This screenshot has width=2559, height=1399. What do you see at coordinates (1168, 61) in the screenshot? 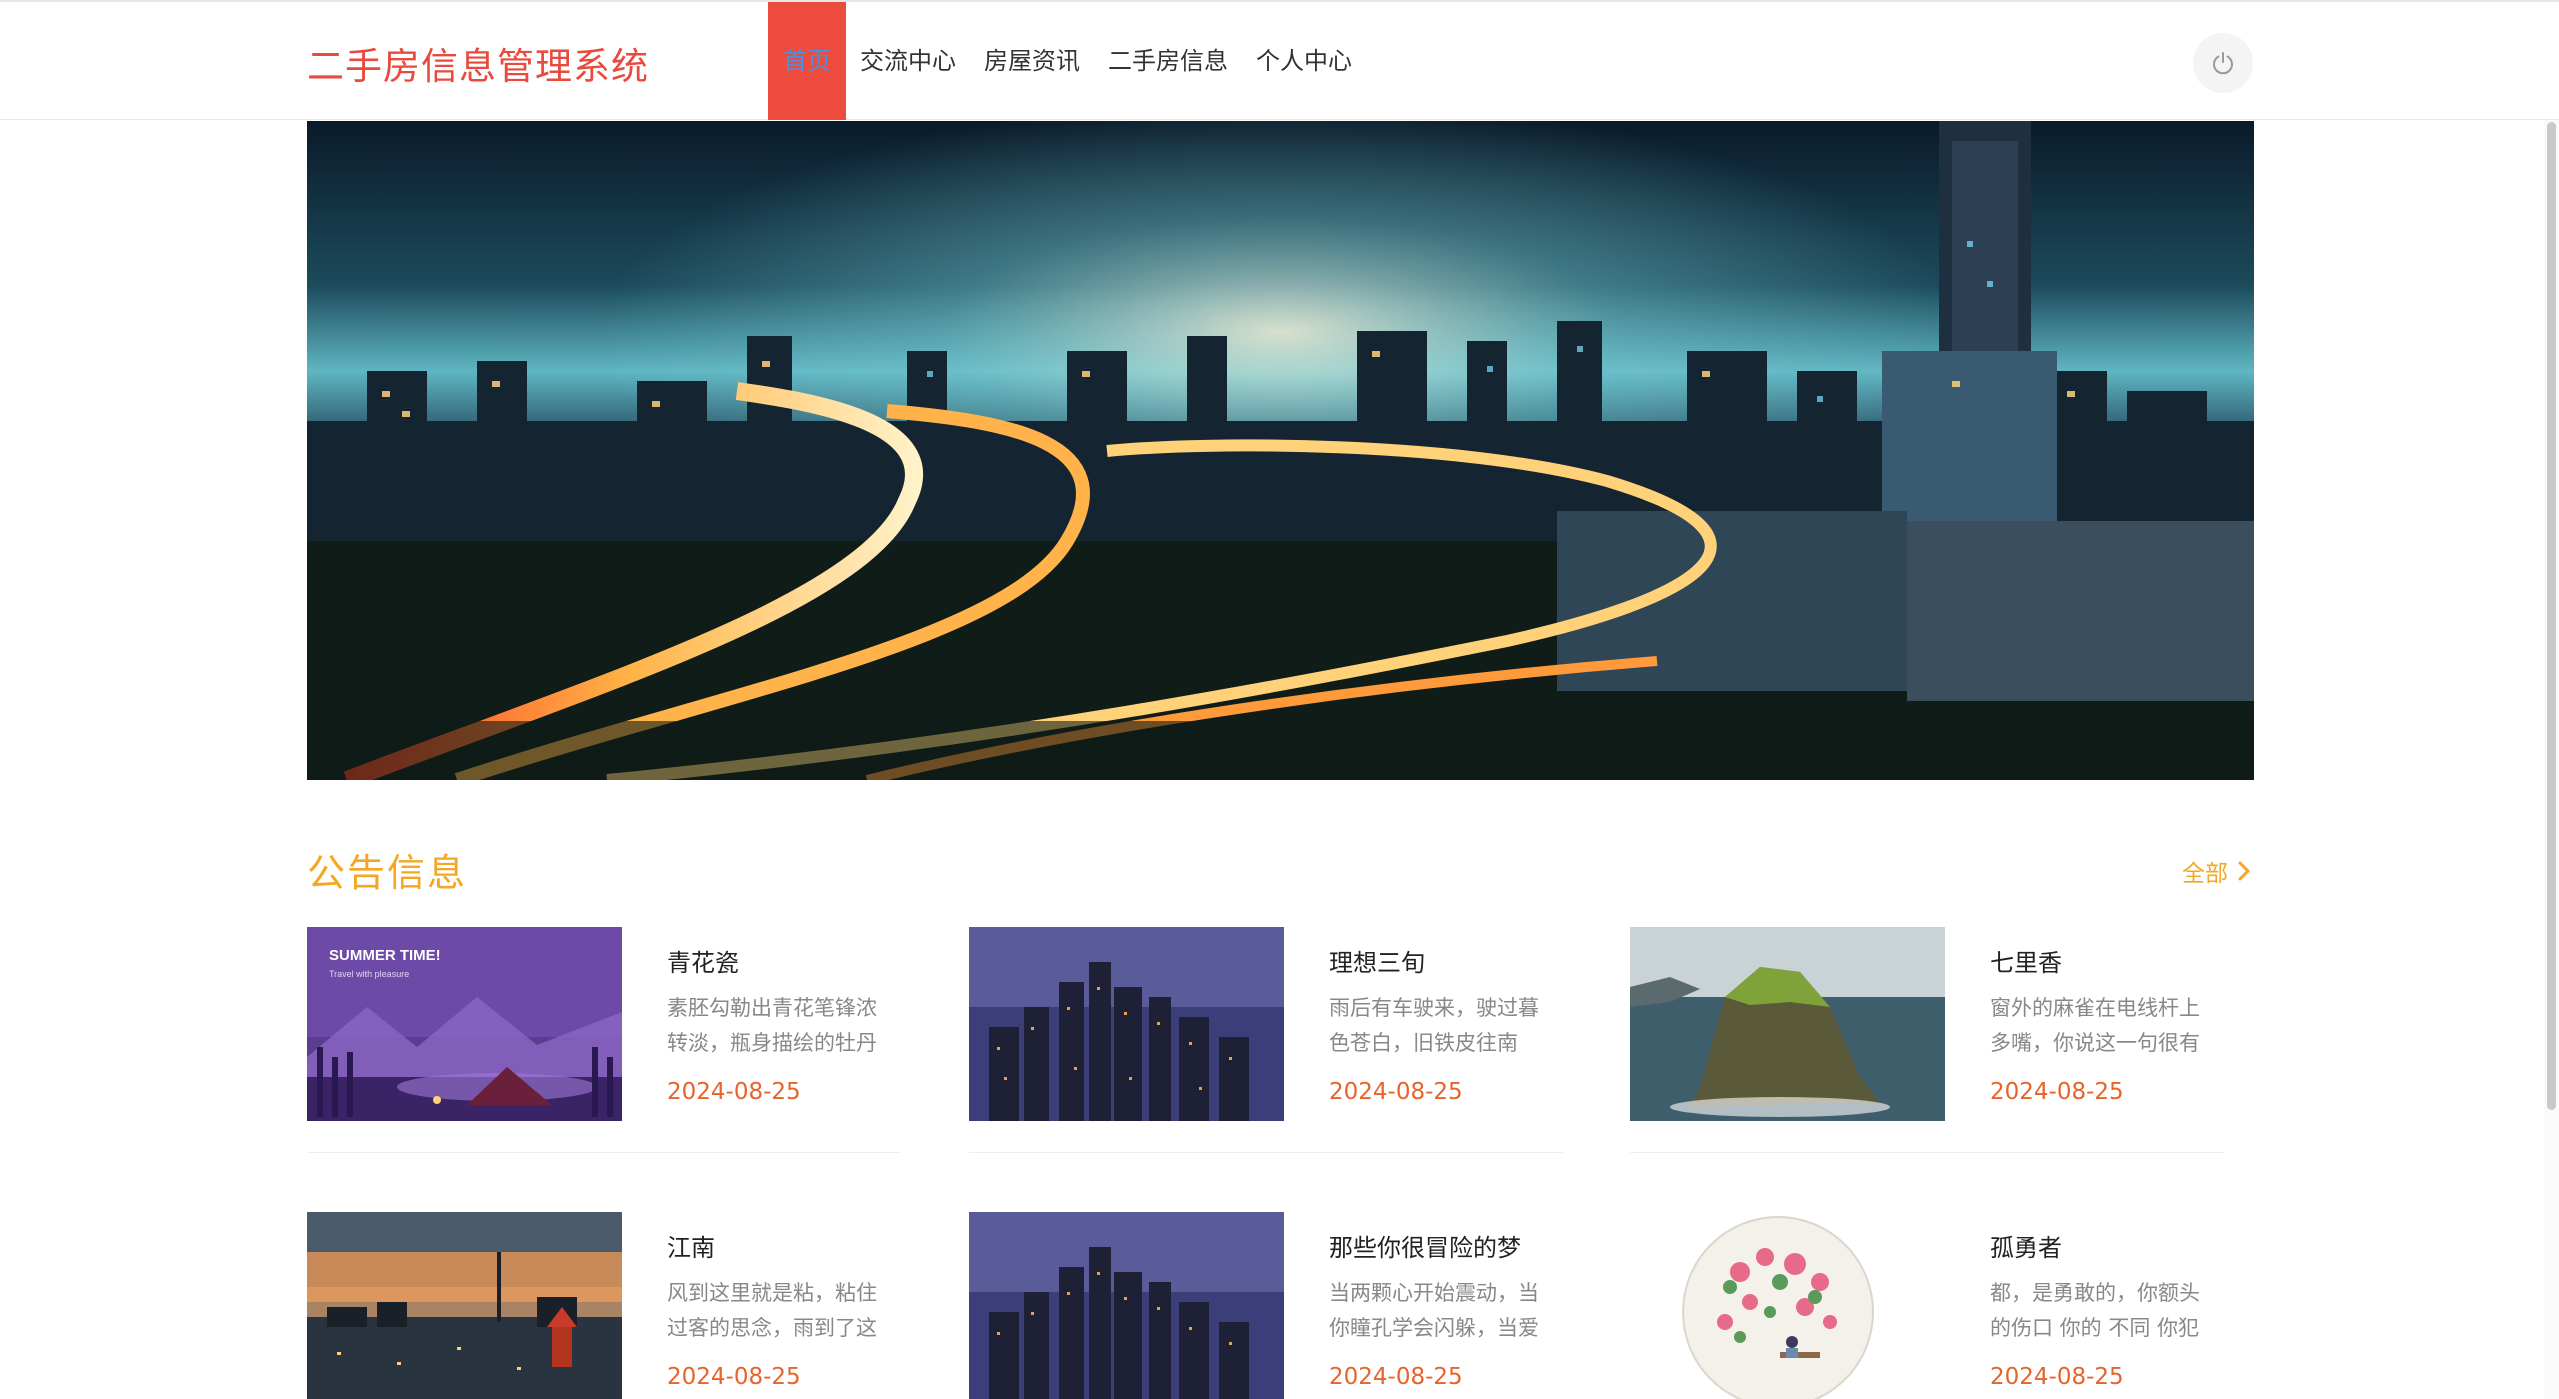
I see `nav-item-listings: 二手房信息` at bounding box center [1168, 61].